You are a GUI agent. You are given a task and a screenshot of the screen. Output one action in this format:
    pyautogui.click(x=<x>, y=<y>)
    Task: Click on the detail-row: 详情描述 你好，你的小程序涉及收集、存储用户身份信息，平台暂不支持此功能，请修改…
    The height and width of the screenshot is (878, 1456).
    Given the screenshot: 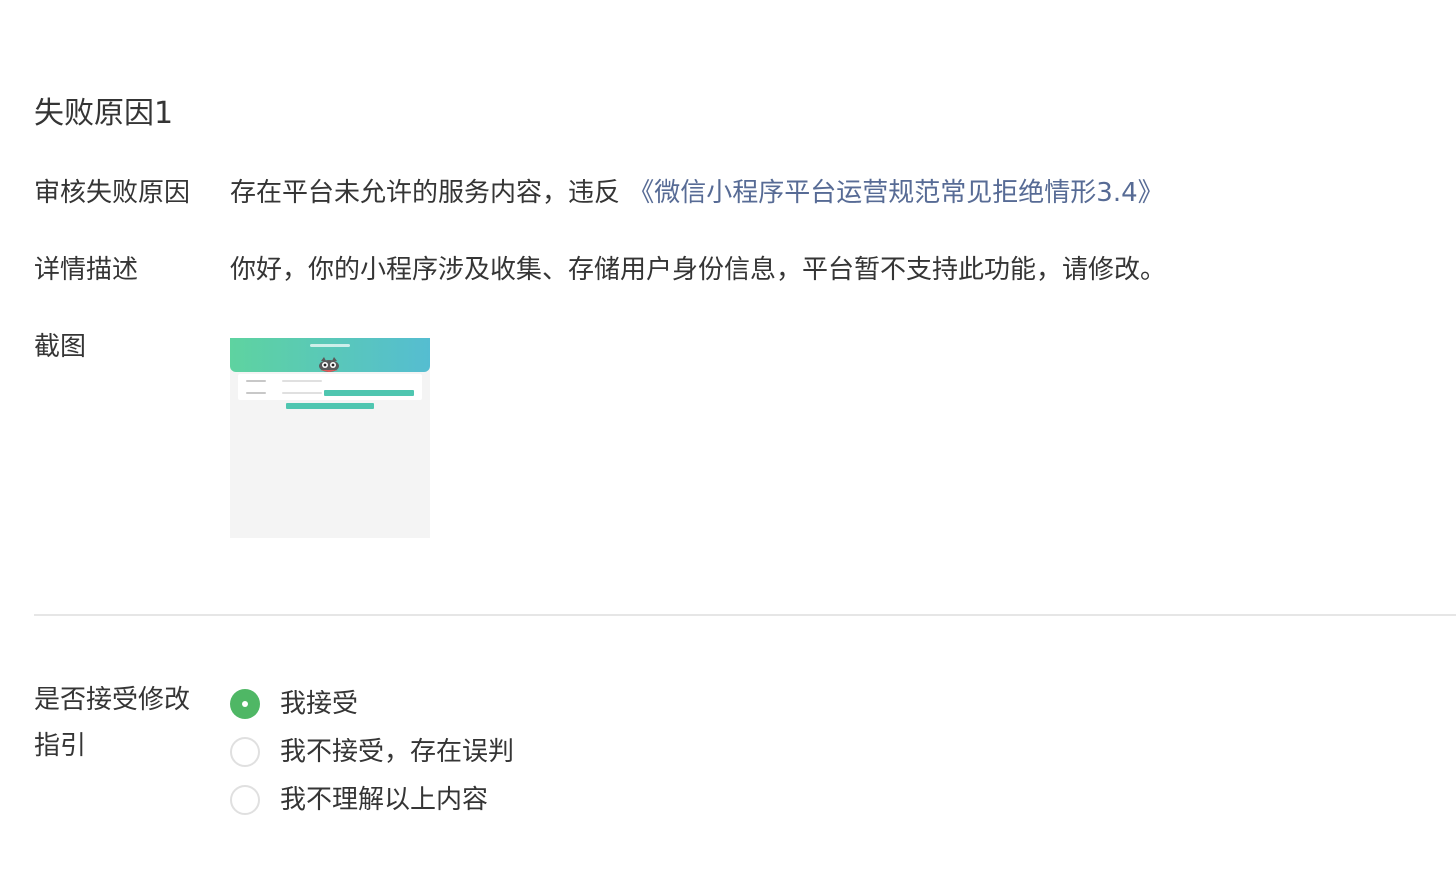 What is the action you would take?
    pyautogui.click(x=600, y=270)
    